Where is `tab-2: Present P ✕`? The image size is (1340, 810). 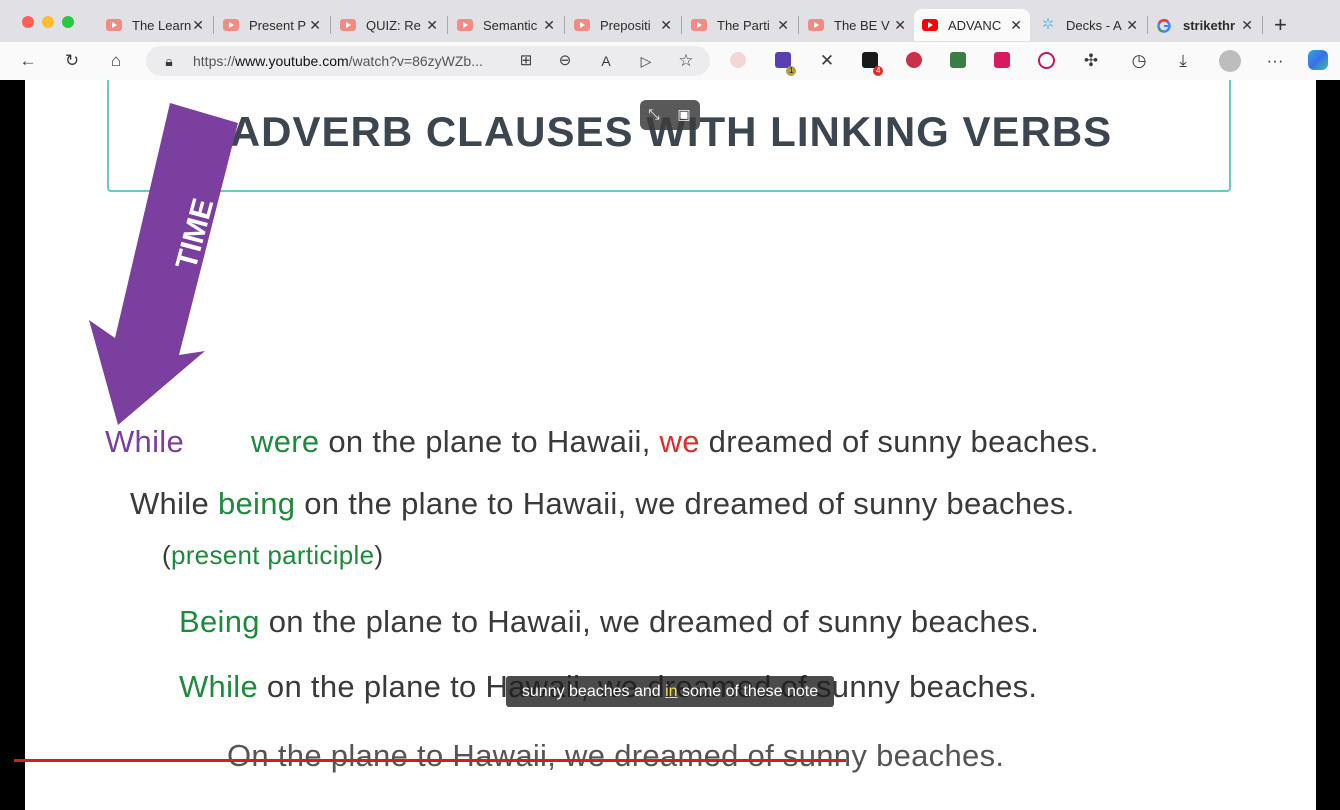 tab-2: Present P ✕ is located at coordinates (272, 25).